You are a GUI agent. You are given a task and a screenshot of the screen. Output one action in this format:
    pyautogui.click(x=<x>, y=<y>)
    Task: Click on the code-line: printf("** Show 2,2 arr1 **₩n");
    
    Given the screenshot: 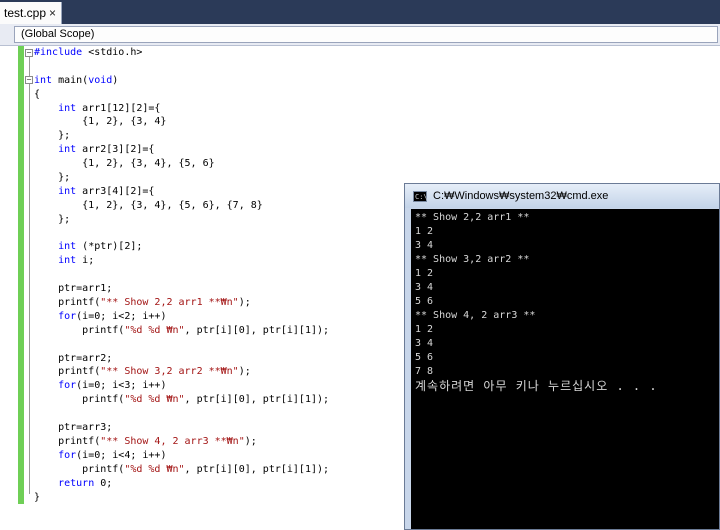 What is the action you would take?
    pyautogui.click(x=142, y=303)
    